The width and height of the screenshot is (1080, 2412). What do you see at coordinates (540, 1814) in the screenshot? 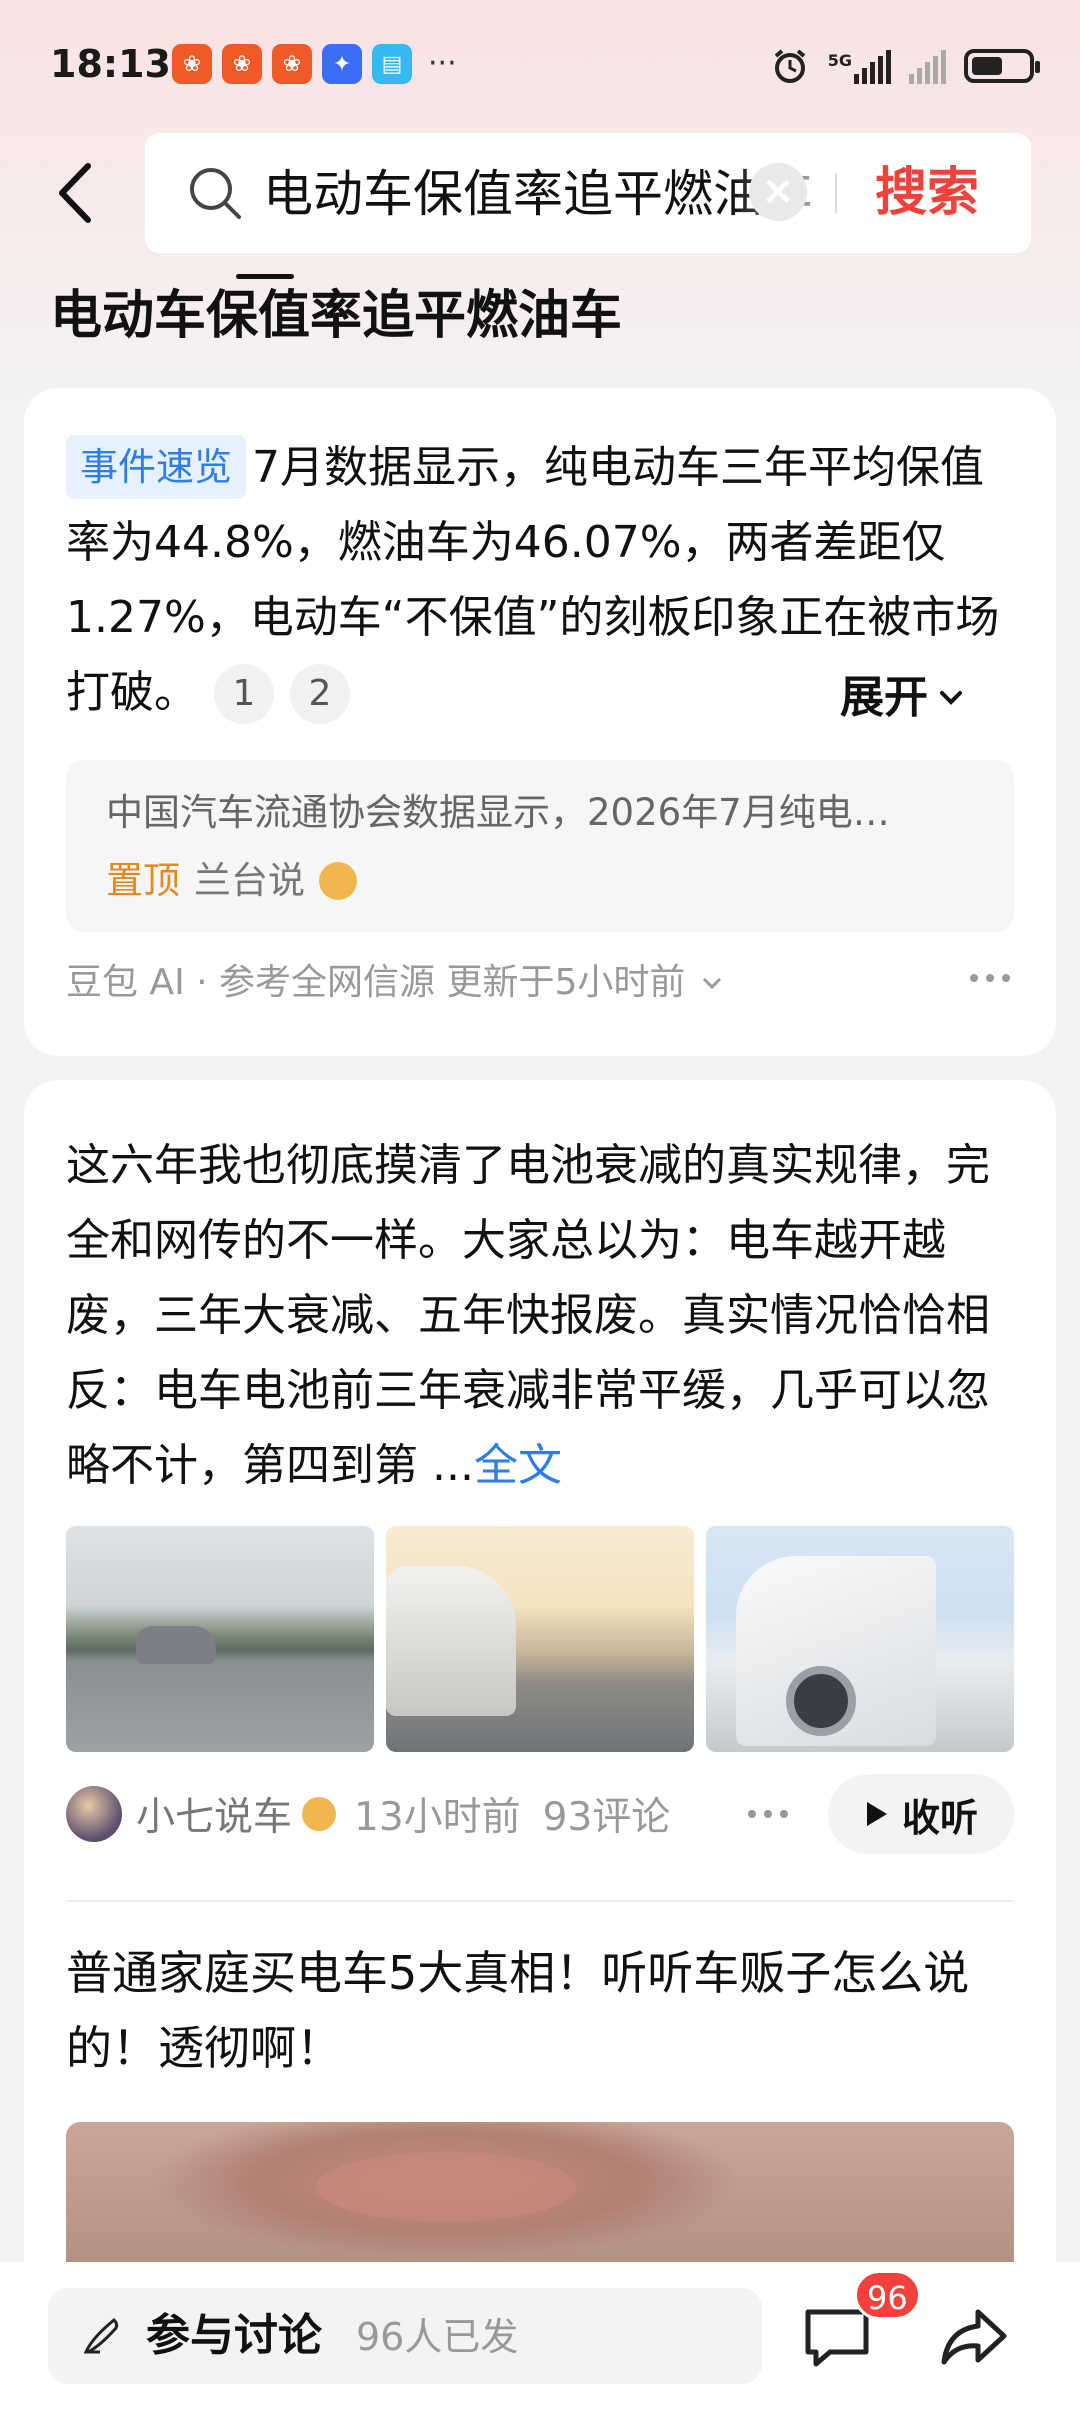
I see `post-author-row: 小七说车 13小时前 93评论 收听` at bounding box center [540, 1814].